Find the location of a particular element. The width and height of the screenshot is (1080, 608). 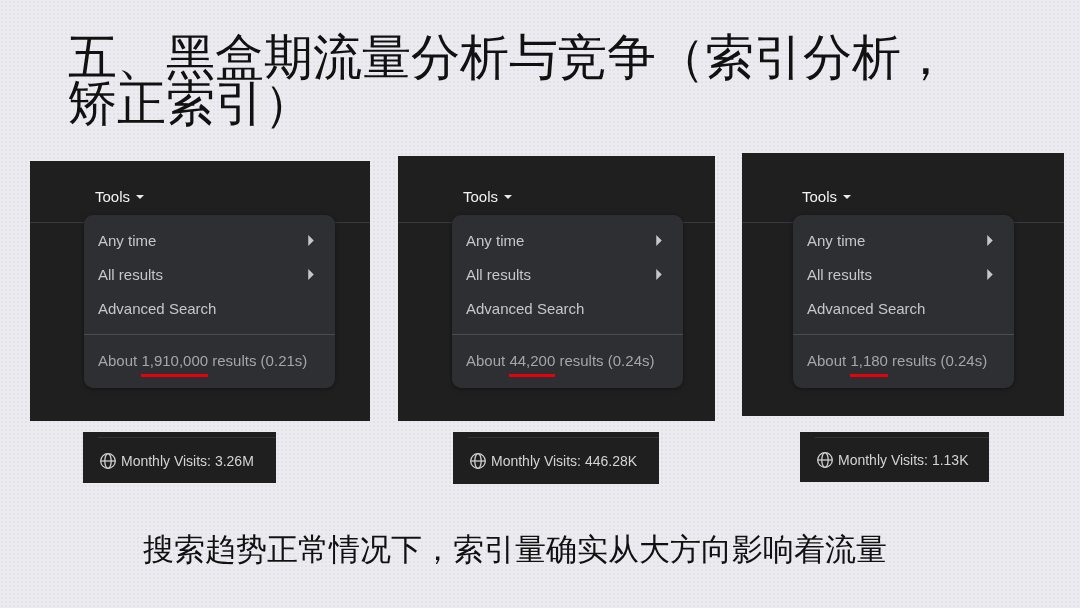

result-stats-text: About 44,200 results (0.24s) is located at coordinates (567, 361).